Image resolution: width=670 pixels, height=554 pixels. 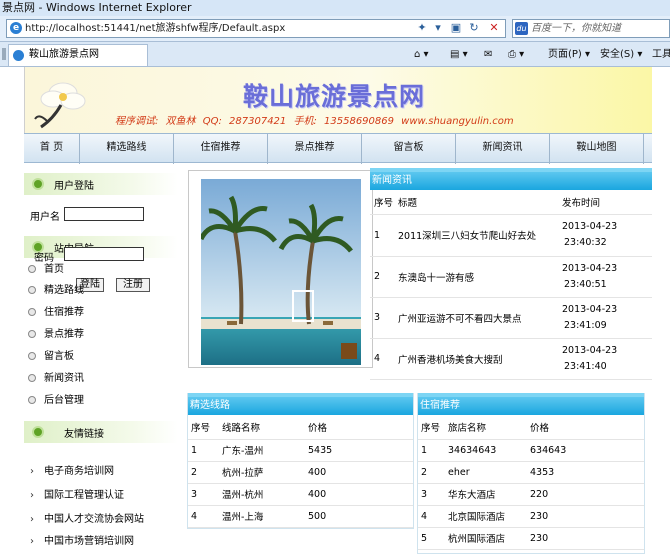 What do you see at coordinates (64, 312) in the screenshot?
I see `sidebar-item-label: 住宿推荐` at bounding box center [64, 312].